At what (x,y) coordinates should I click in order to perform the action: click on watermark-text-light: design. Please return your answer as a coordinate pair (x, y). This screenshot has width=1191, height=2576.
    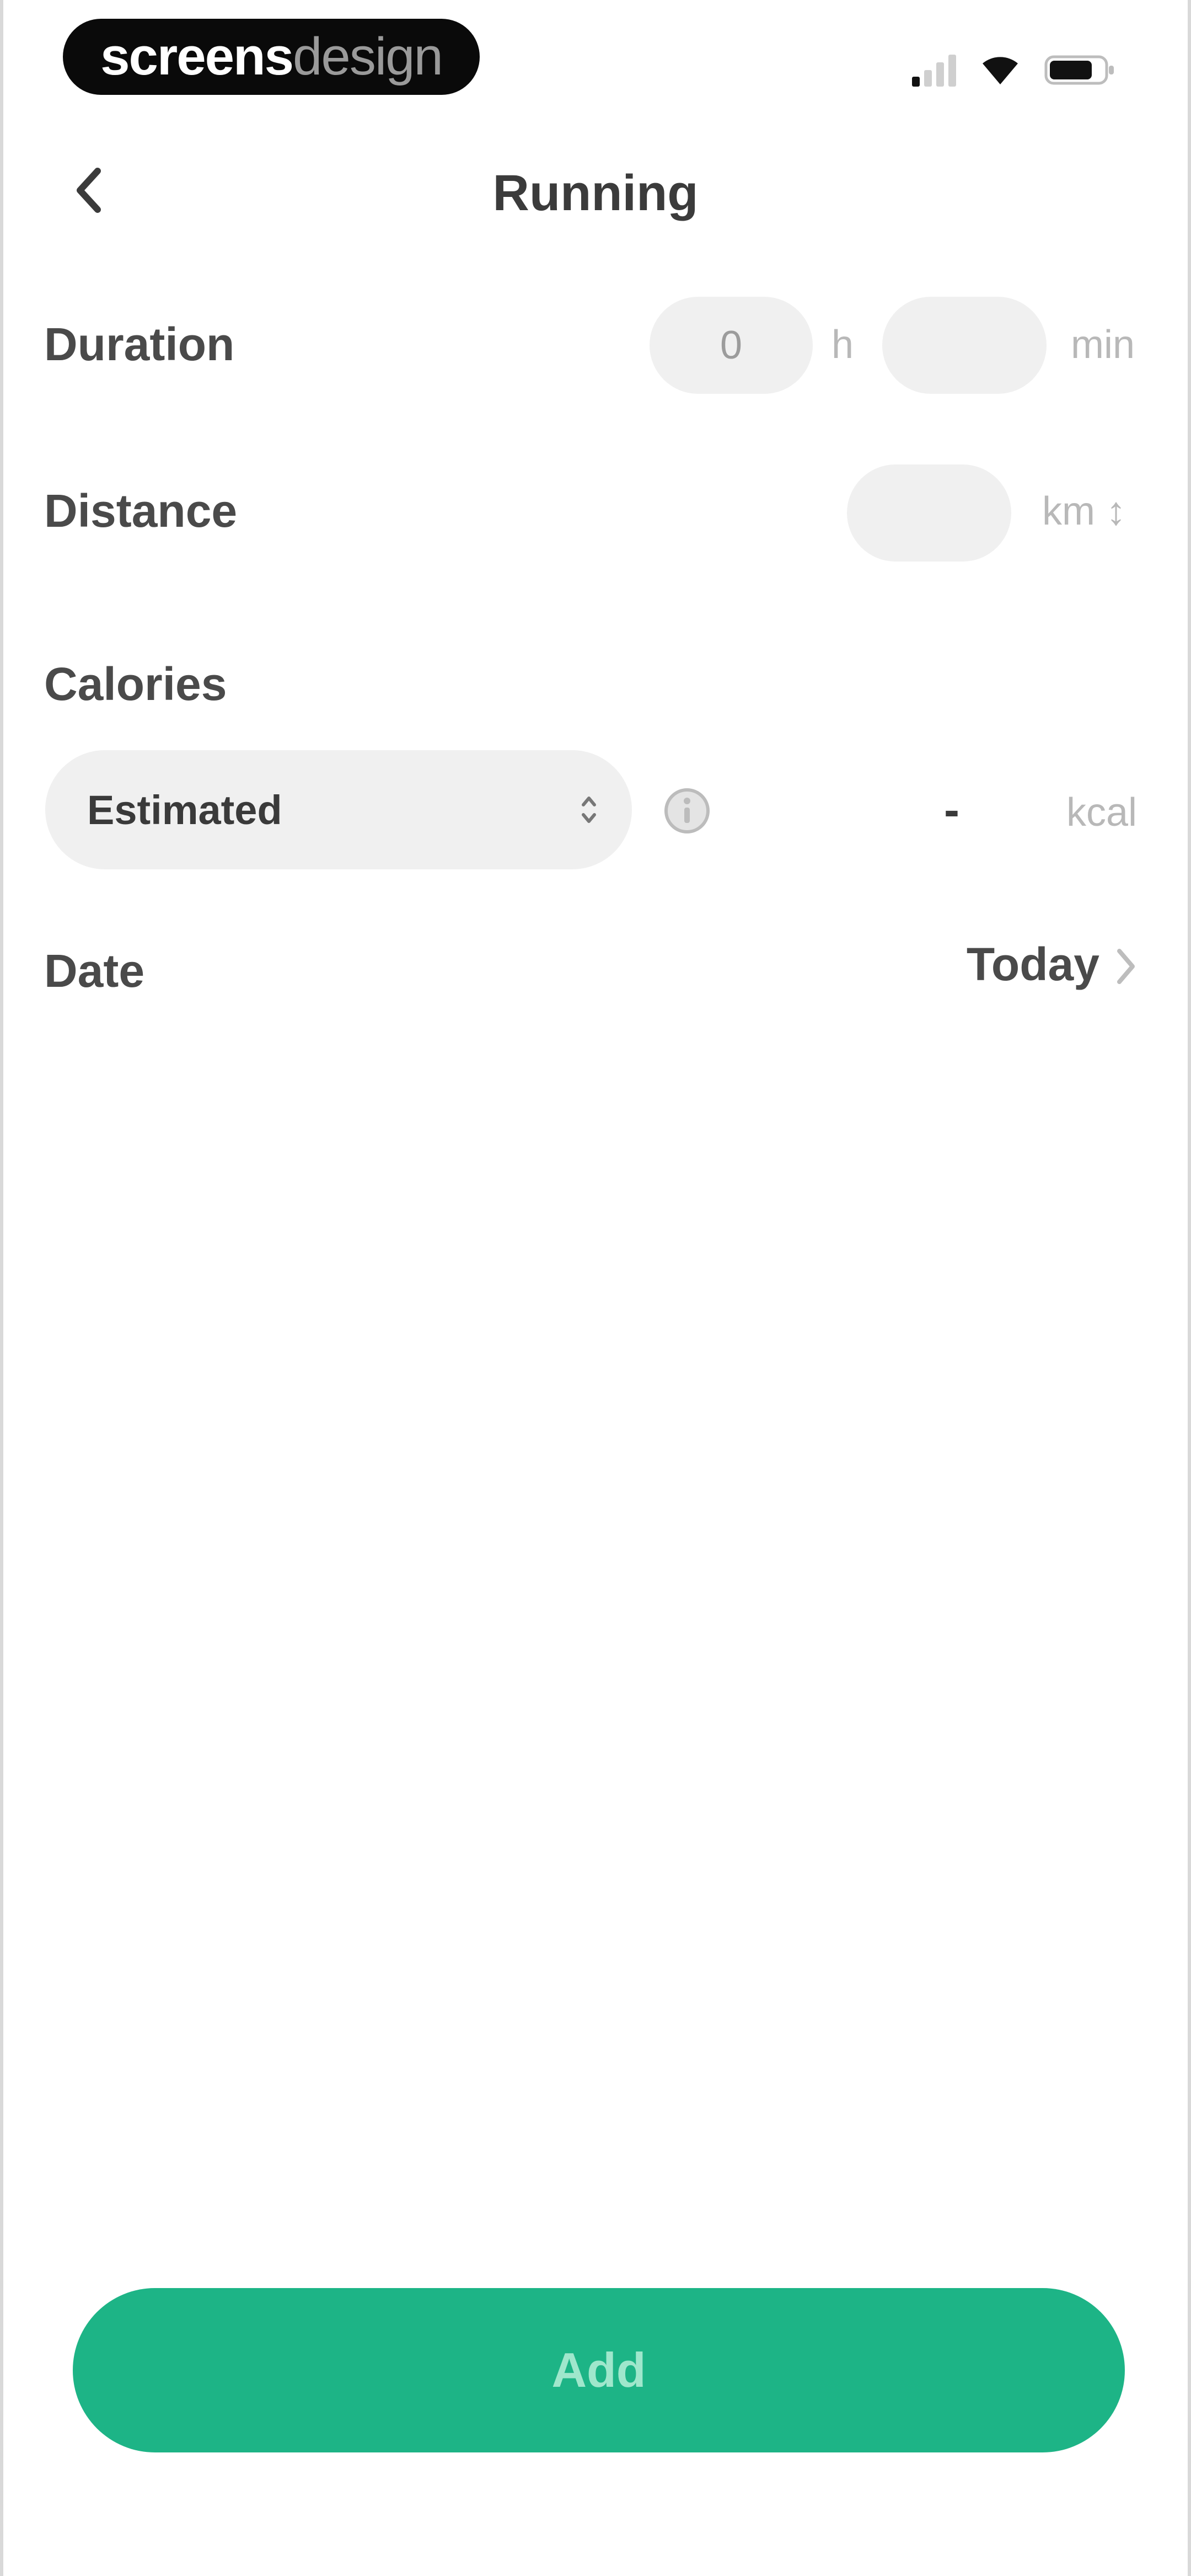
    Looking at the image, I should click on (368, 56).